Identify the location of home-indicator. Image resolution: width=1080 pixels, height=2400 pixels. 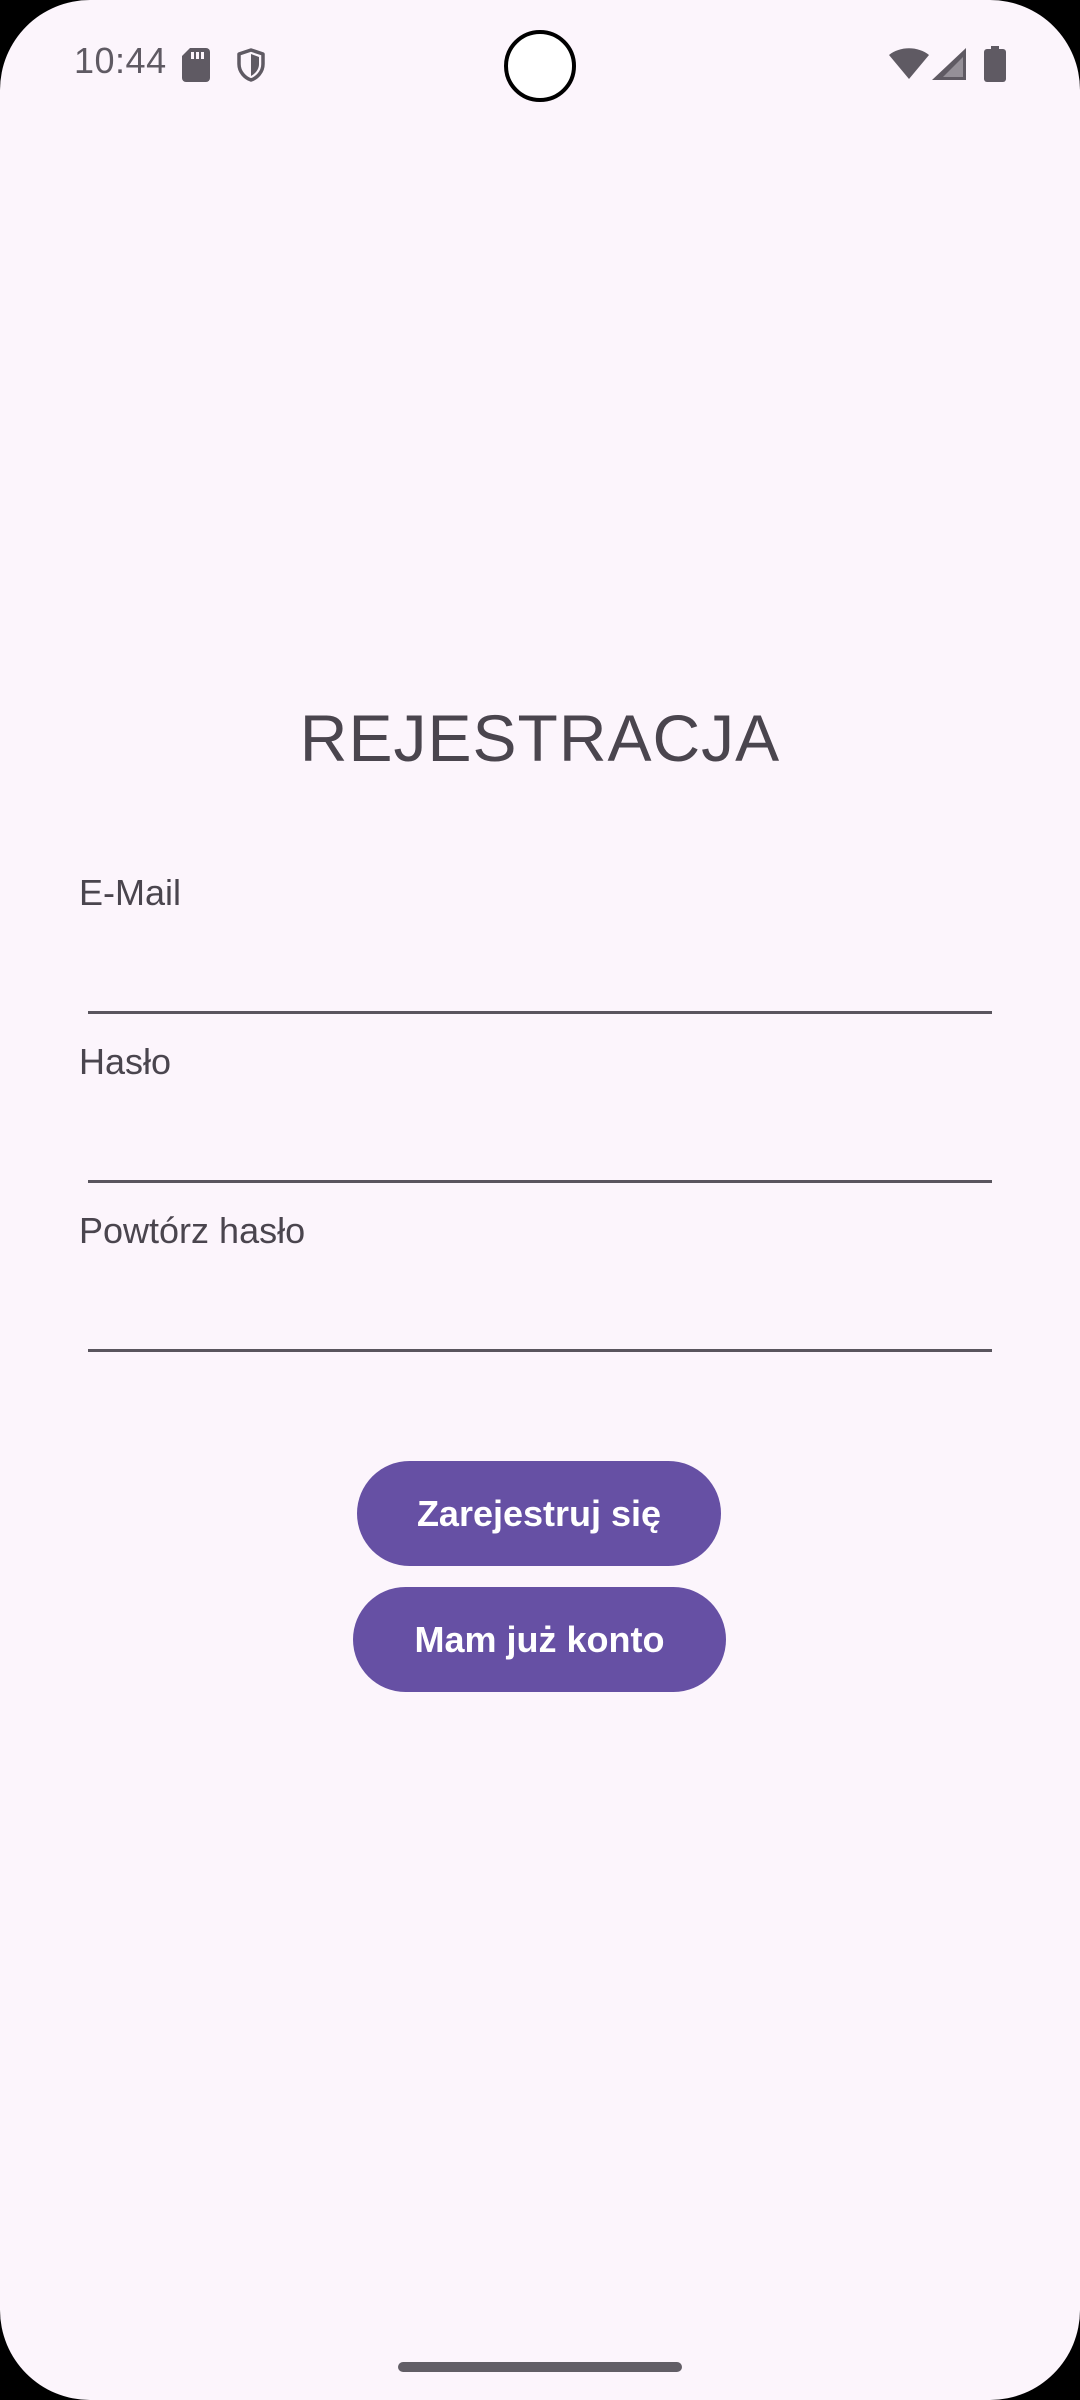
(540, 2367).